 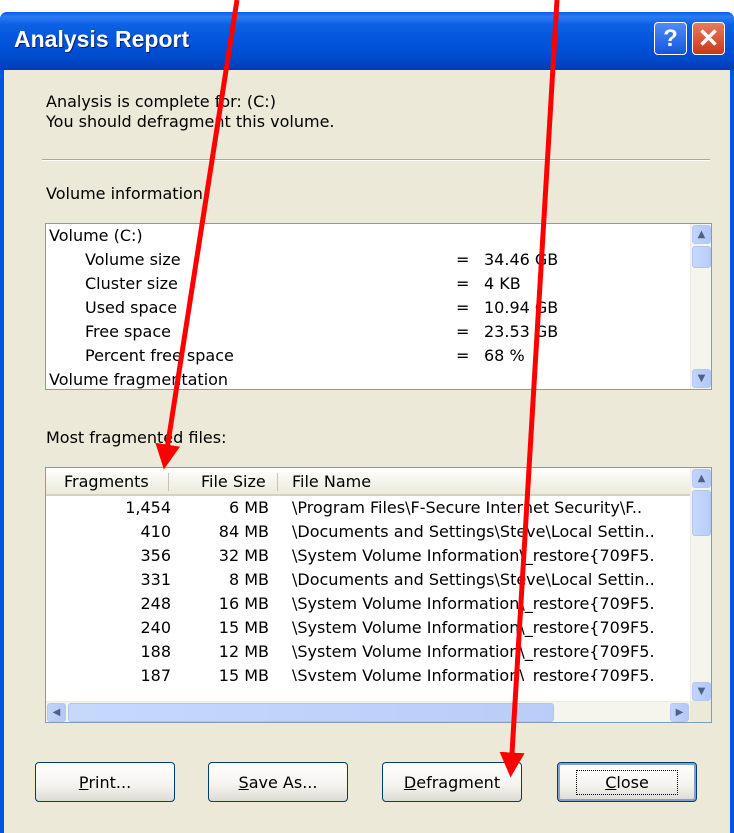 What do you see at coordinates (248, 579) in the screenshot?
I see `file-size-cell: 8 MB` at bounding box center [248, 579].